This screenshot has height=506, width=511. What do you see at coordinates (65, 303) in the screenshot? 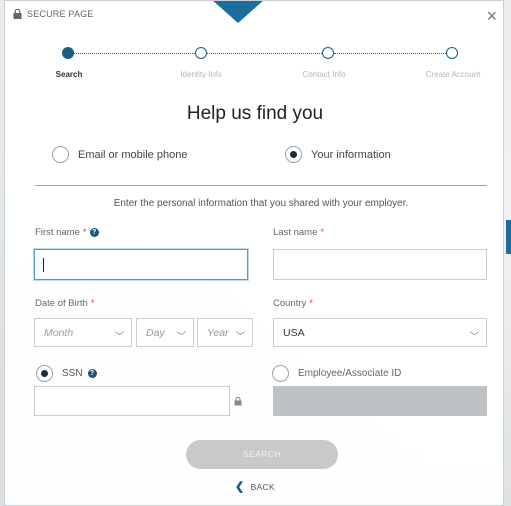
I see `dob-label: Date of Birth *` at bounding box center [65, 303].